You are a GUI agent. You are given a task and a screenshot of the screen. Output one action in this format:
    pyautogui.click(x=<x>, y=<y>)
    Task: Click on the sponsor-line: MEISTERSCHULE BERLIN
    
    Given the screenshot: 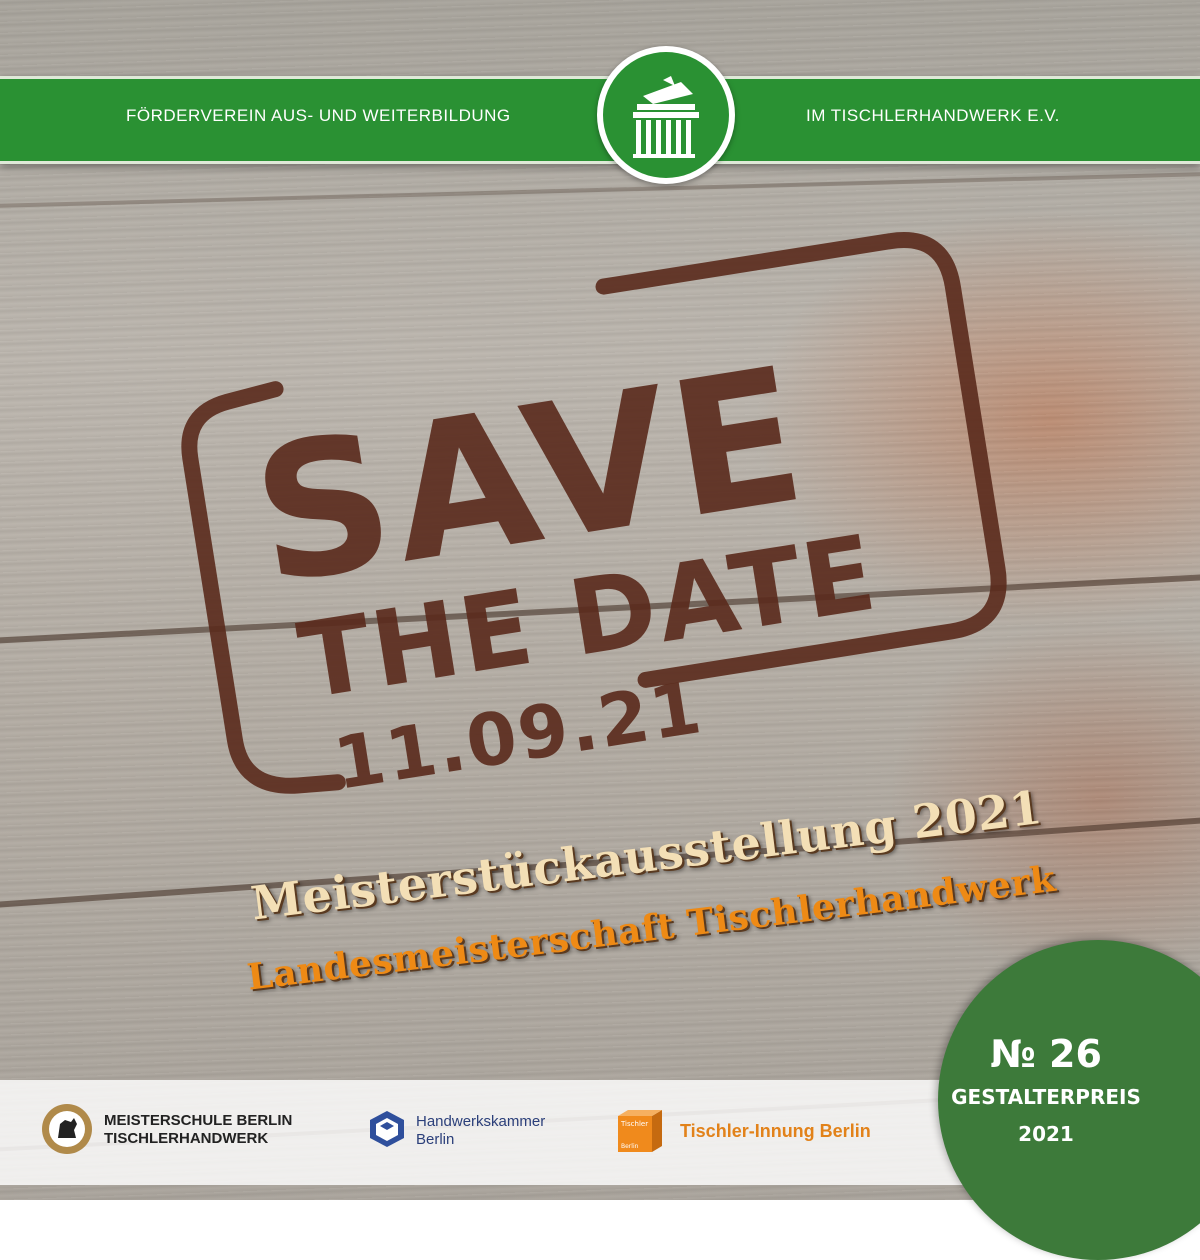 What is the action you would take?
    pyautogui.click(x=198, y=1120)
    